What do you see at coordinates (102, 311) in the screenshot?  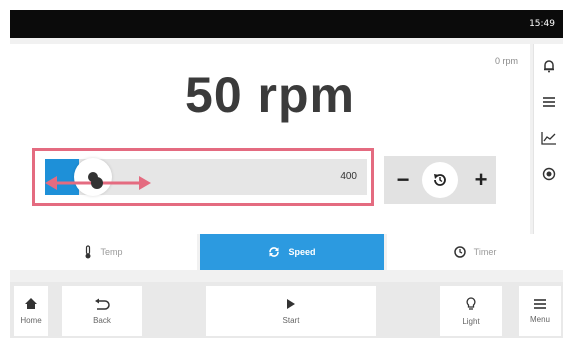 I see `back-button: Back` at bounding box center [102, 311].